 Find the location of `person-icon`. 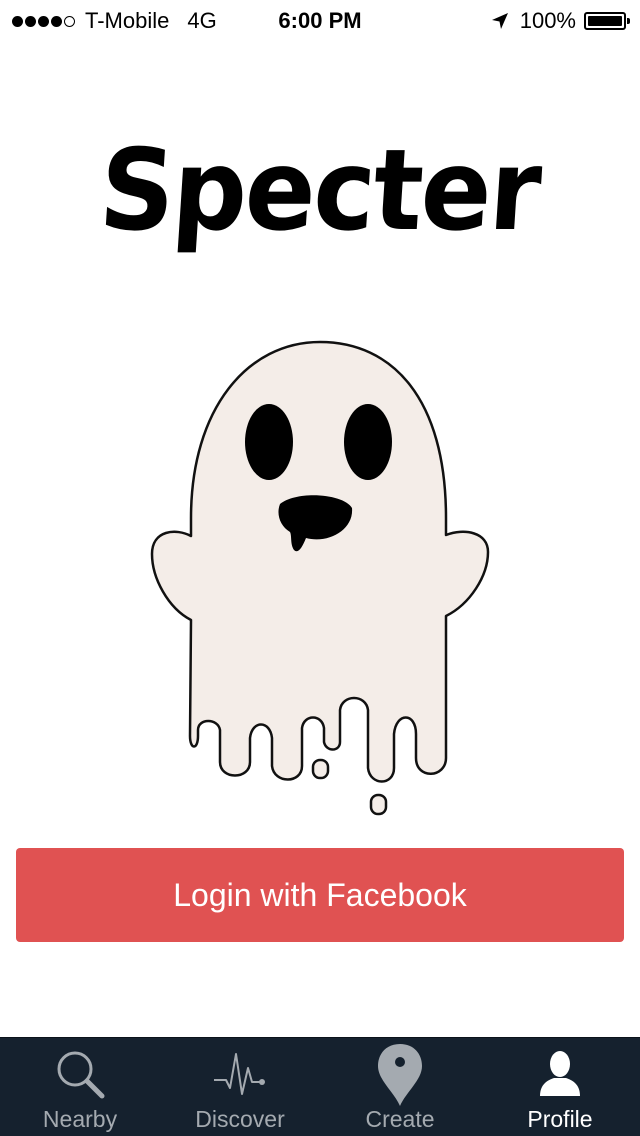

person-icon is located at coordinates (560, 1074).